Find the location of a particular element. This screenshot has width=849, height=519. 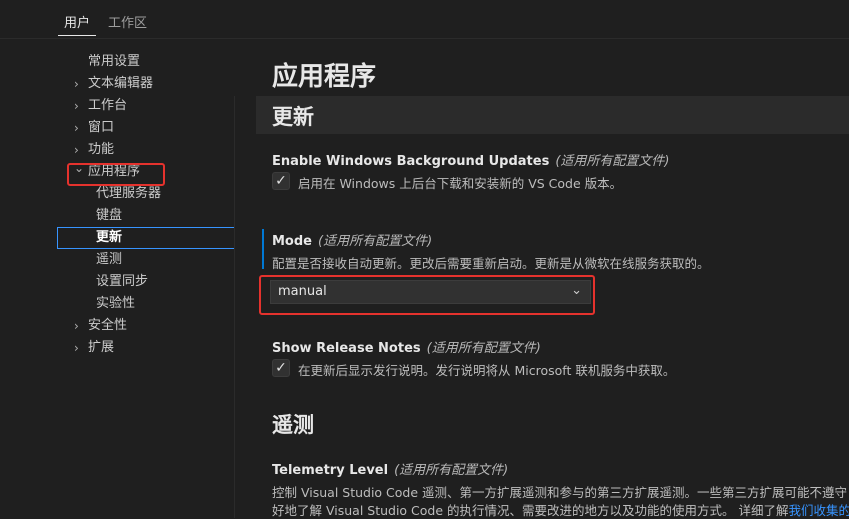

toc-item-label: 键盘 is located at coordinates (109, 216).